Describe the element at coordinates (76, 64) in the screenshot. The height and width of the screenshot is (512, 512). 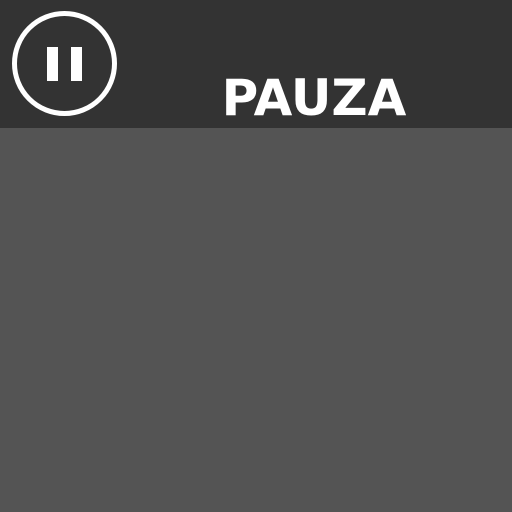
I see `pause-bar-right` at that location.